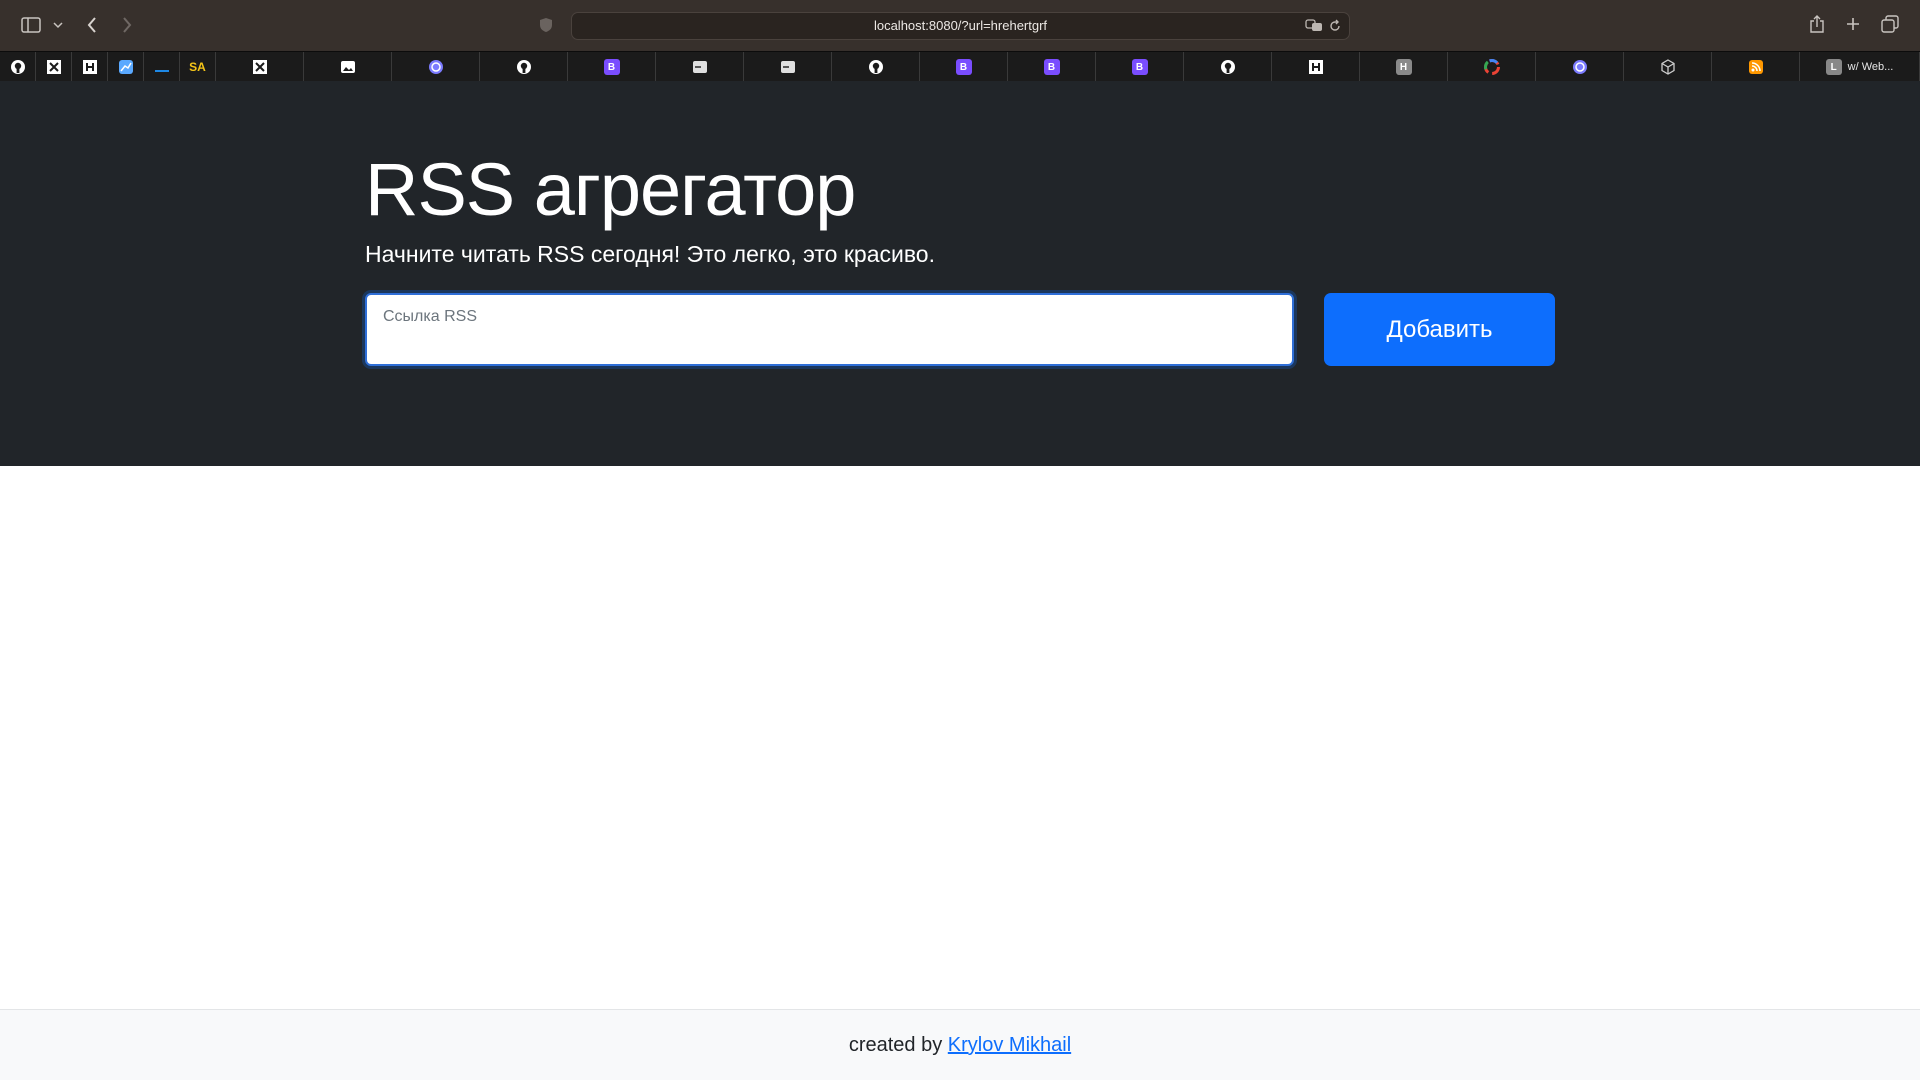 The height and width of the screenshot is (1080, 1920). I want to click on footer-credit: created by Krylov Mikhail, so click(960, 1045).